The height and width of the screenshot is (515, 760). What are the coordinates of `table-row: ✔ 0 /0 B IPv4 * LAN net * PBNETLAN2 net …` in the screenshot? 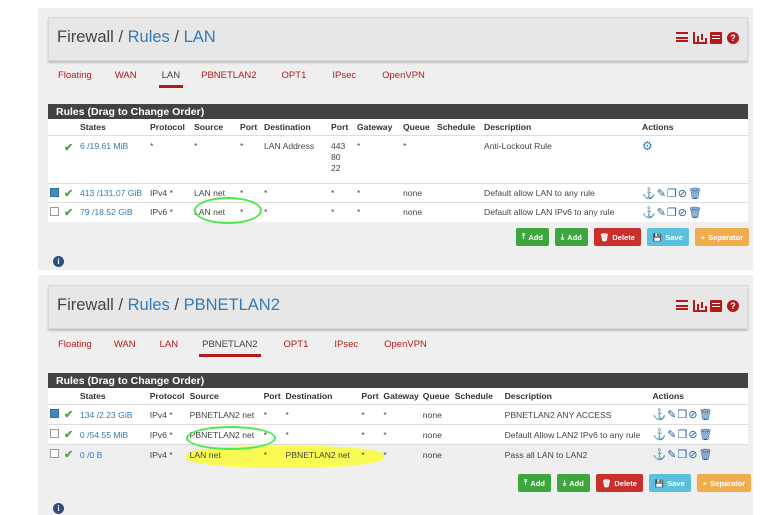 It's located at (398, 454).